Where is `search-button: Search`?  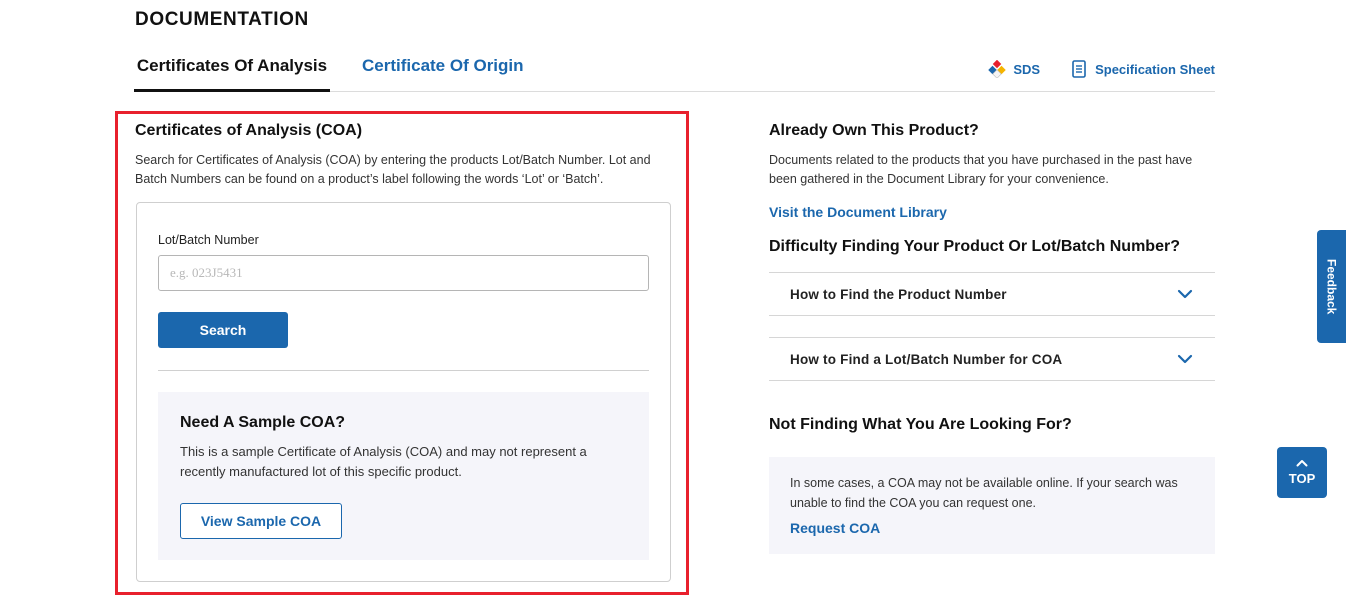
search-button: Search is located at coordinates (223, 330).